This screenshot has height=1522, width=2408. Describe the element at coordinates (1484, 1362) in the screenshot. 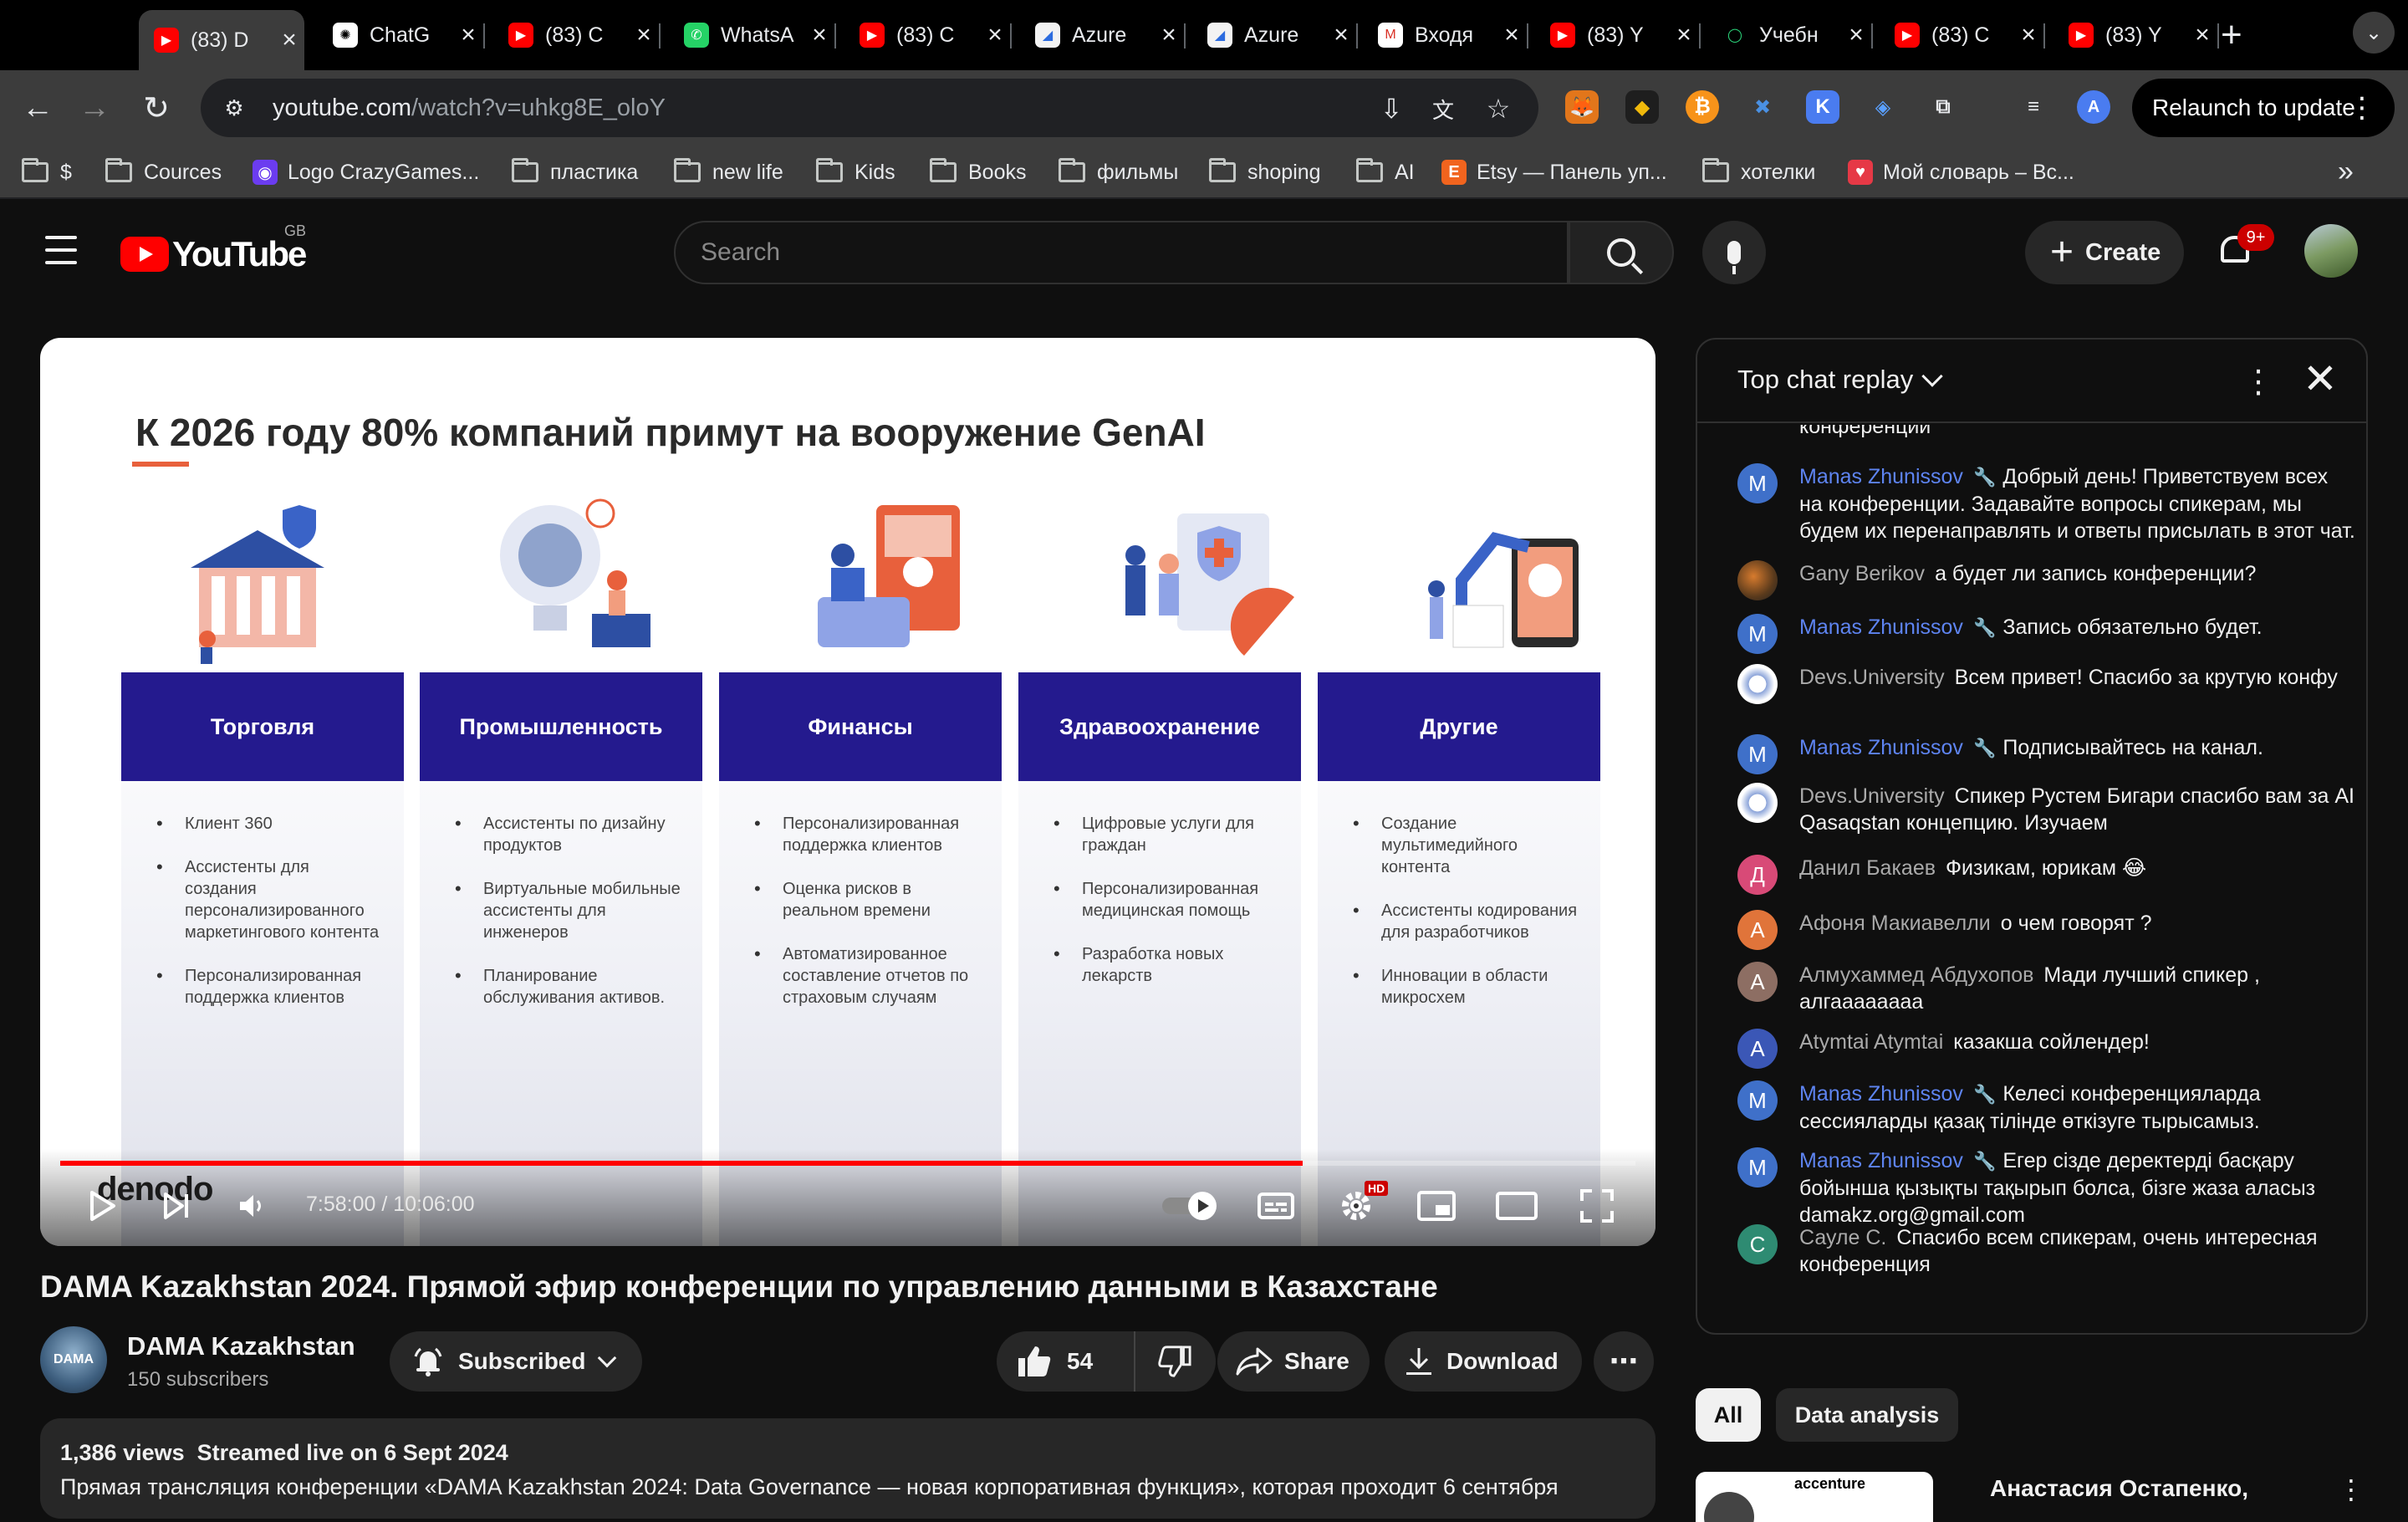

I see `download-button: Download` at that location.